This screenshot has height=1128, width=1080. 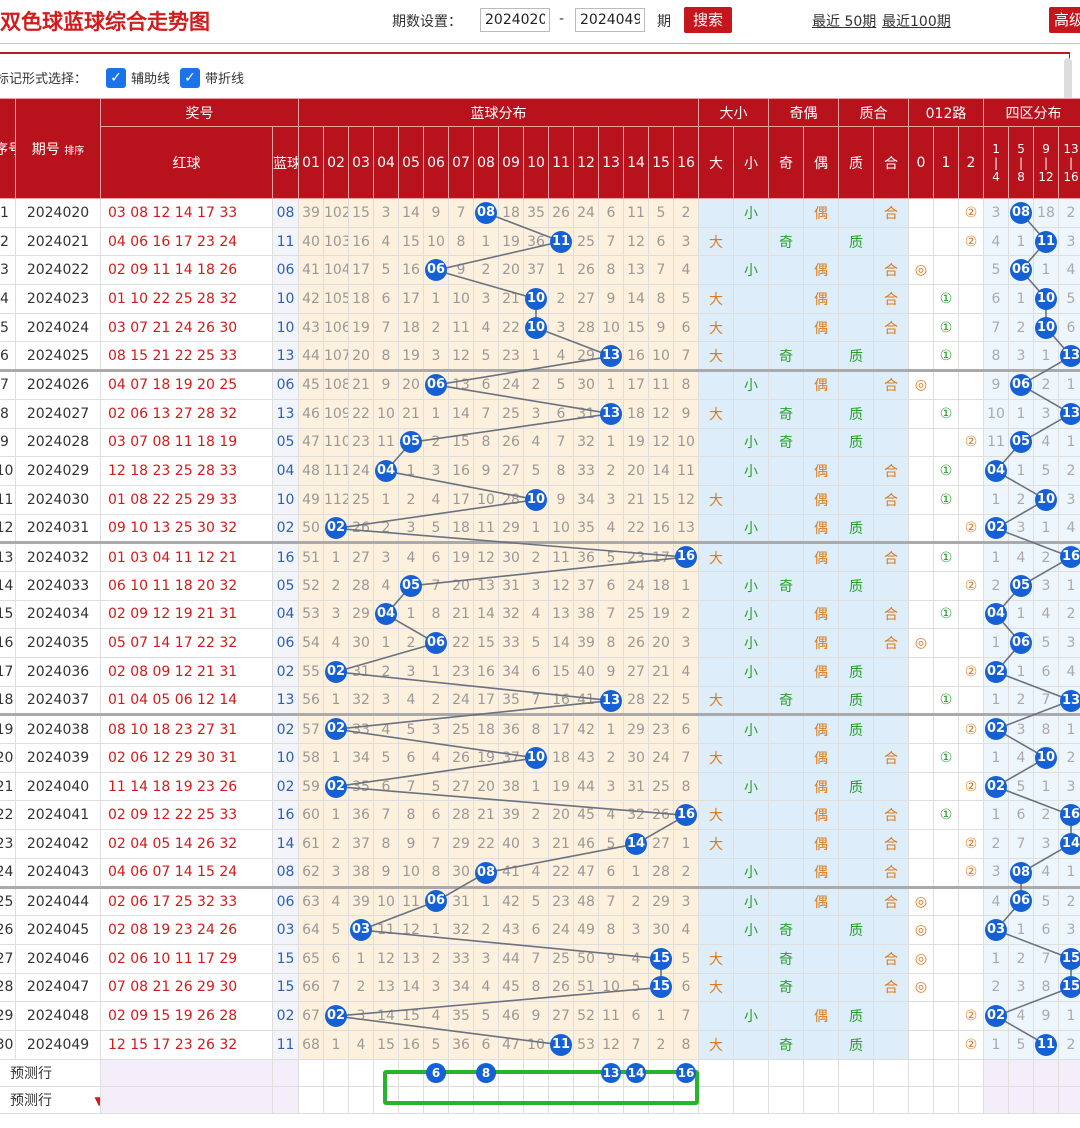 What do you see at coordinates (636, 299) in the screenshot?
I see `row-num-14: 14` at bounding box center [636, 299].